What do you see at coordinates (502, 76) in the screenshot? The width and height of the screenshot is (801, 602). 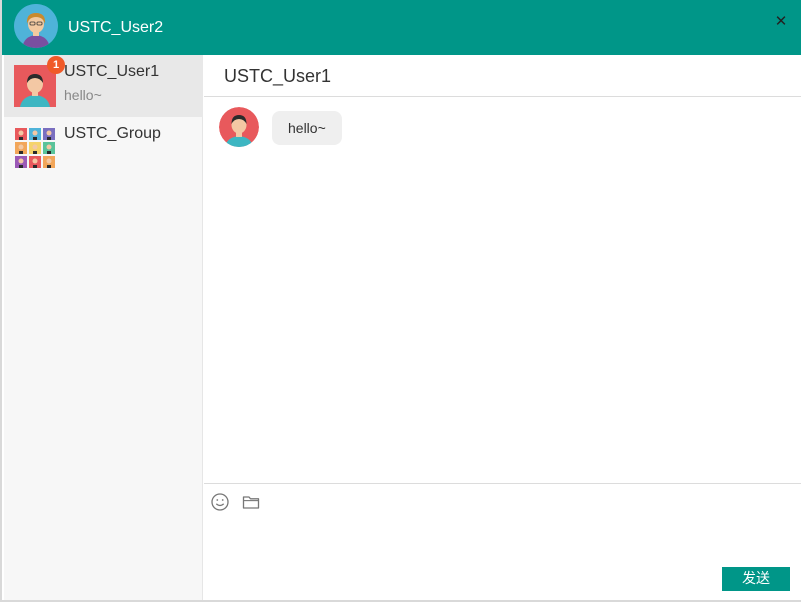 I see `chat-header: USTC_User1` at bounding box center [502, 76].